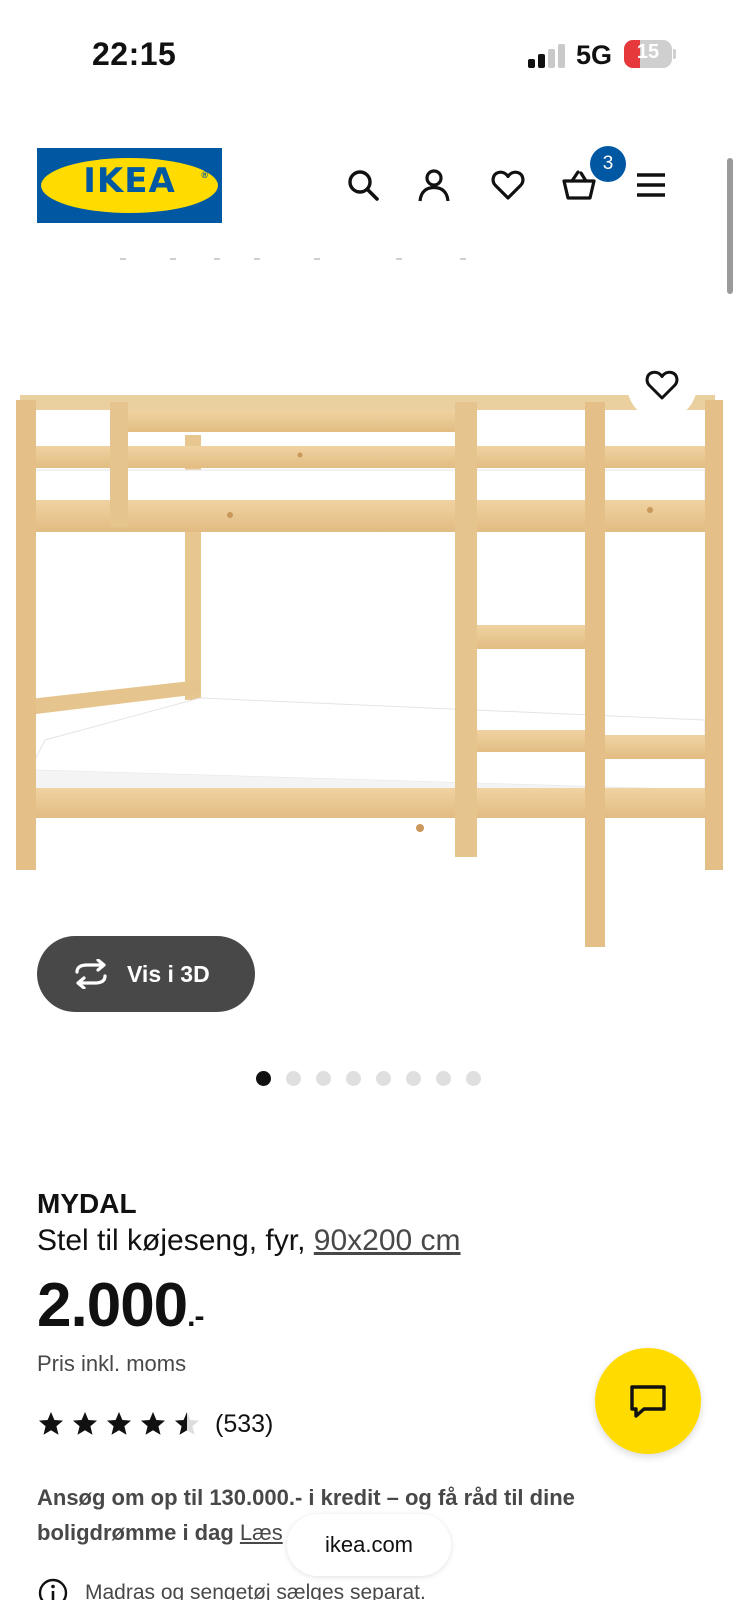 The image size is (738, 1600). I want to click on menu-icon, so click(651, 185).